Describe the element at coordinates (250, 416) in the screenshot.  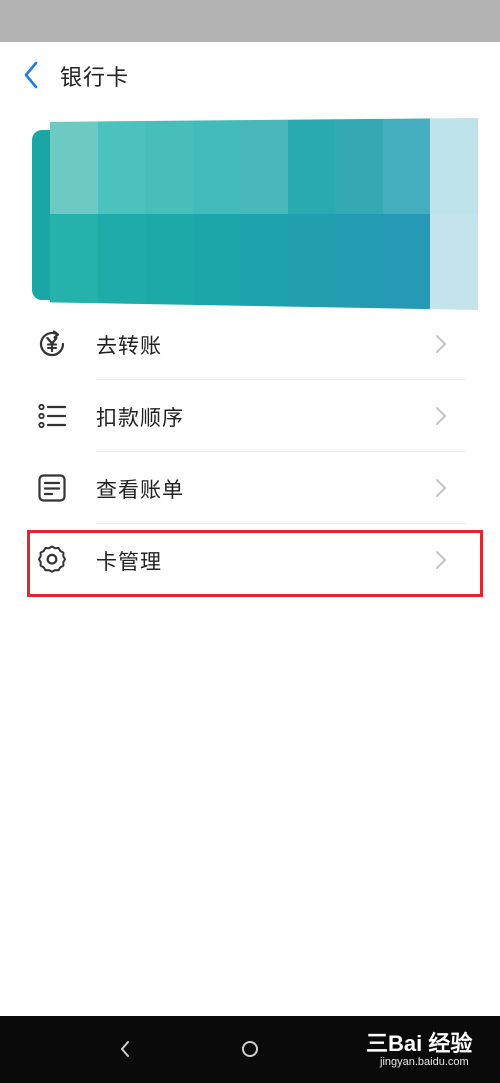
I see `menu-item-debit-order: 扣款顺序` at that location.